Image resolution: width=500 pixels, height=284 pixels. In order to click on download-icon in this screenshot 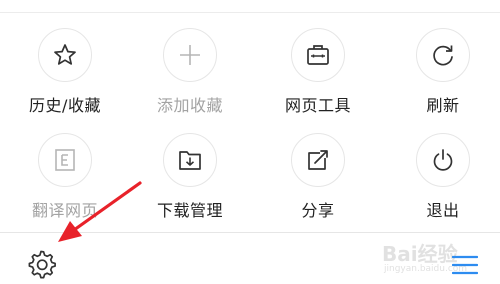, I will do `click(190, 160)`.